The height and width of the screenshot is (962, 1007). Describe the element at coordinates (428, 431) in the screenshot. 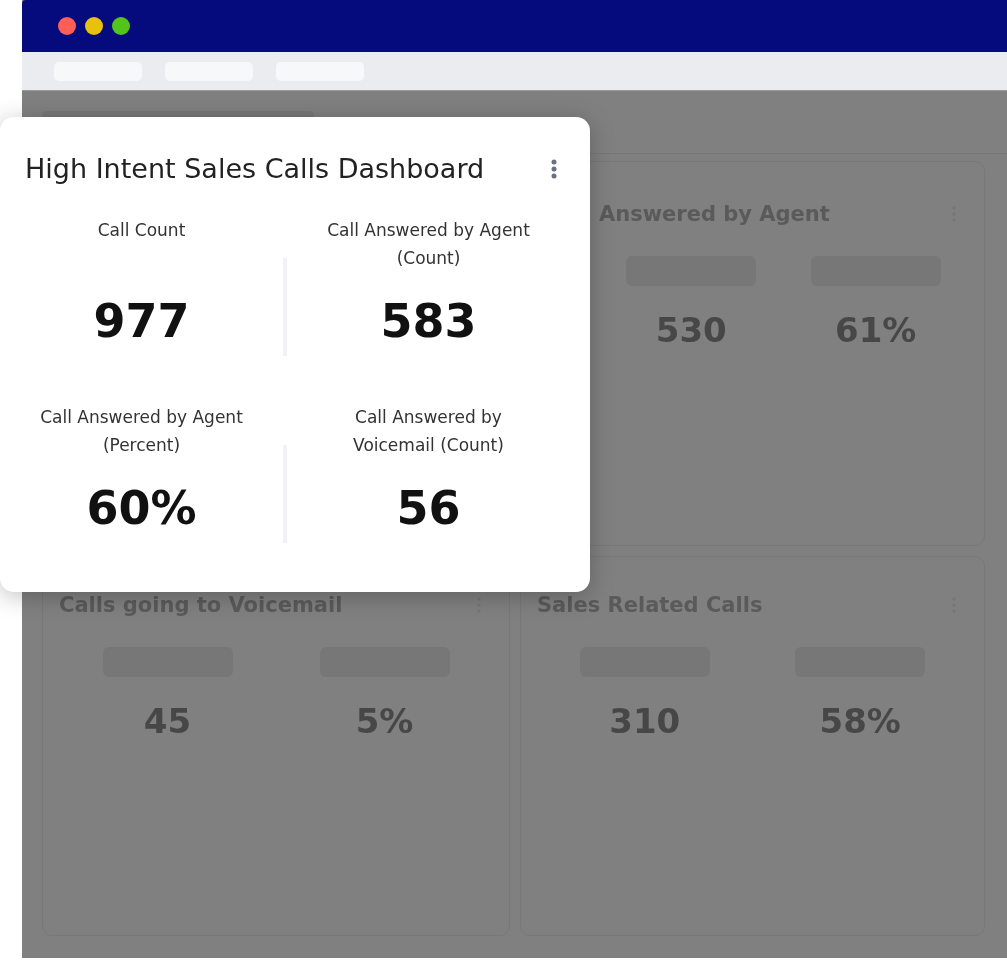

I see `metric-label: Call Answered by Voicemail (Count)` at that location.